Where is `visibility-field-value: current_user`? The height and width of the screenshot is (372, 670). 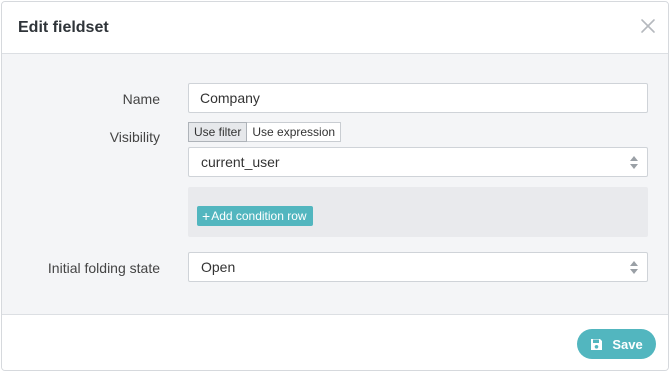 visibility-field-value: current_user is located at coordinates (240, 162).